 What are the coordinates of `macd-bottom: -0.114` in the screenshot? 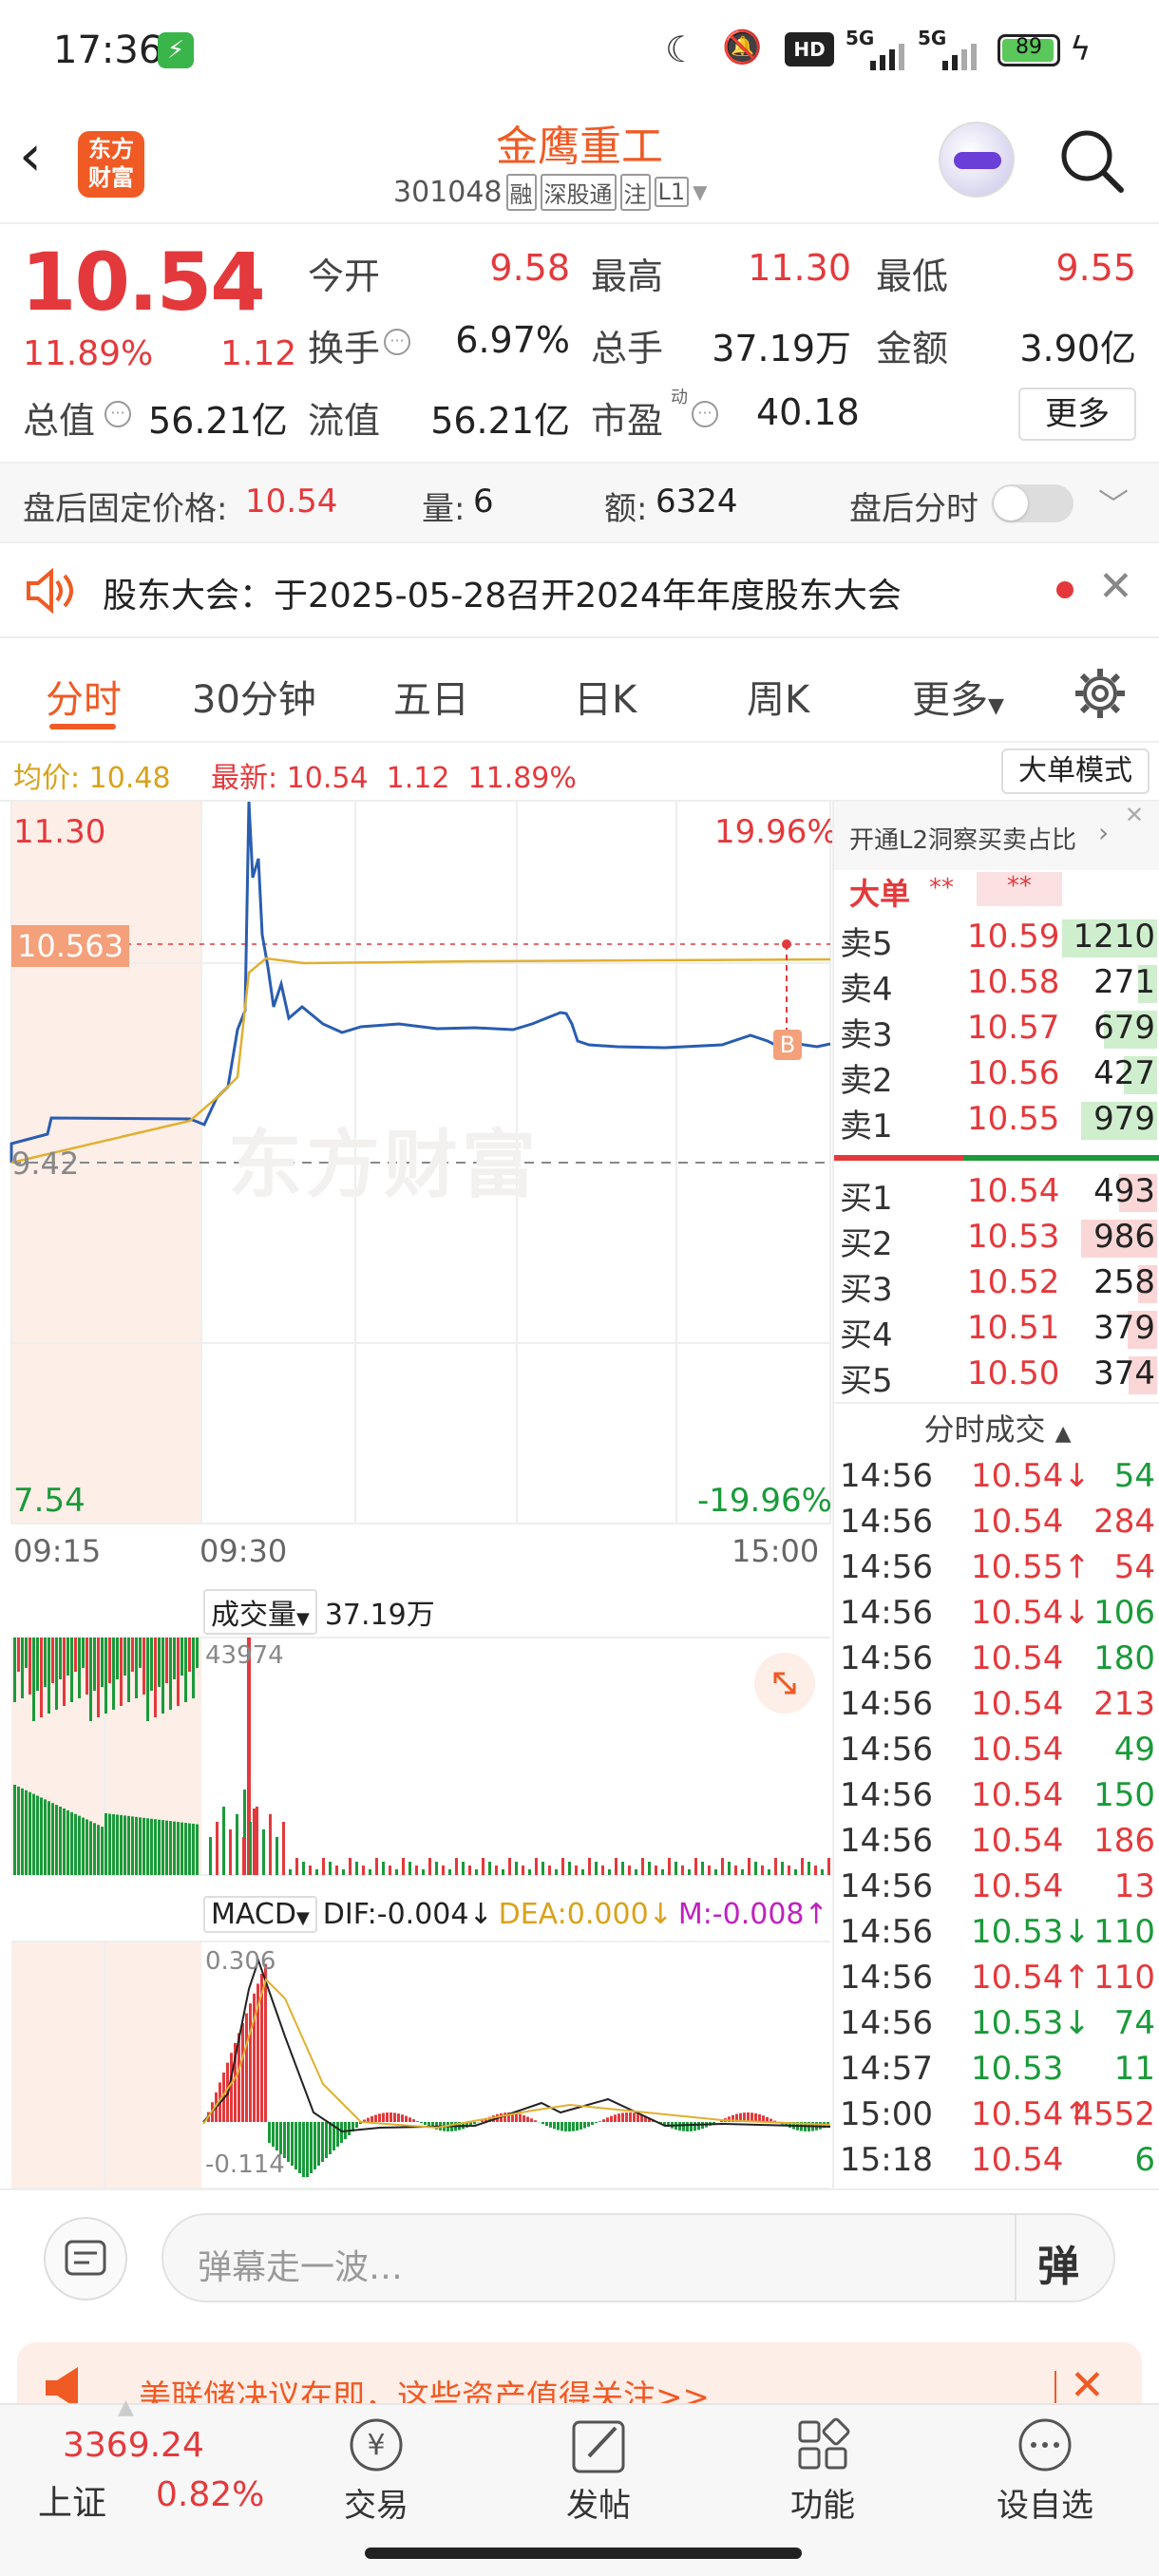 It's located at (245, 2164).